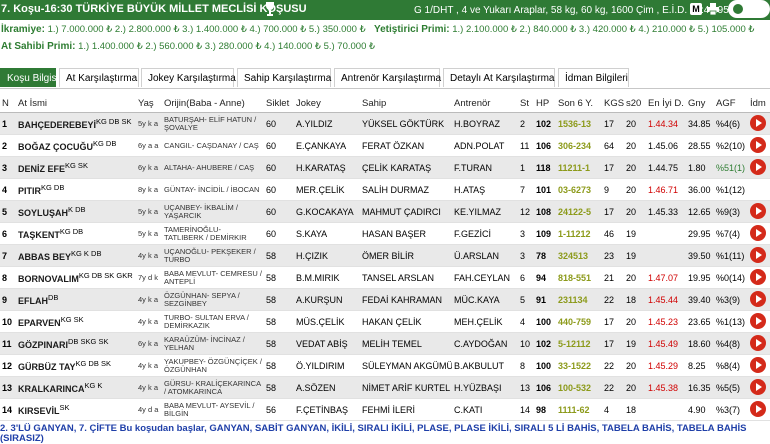 This screenshot has width=770, height=444. Describe the element at coordinates (499, 77) in the screenshot. I see `tab-detayli-at-karsilastirma: Detaylı At Karşılaştırma` at that location.